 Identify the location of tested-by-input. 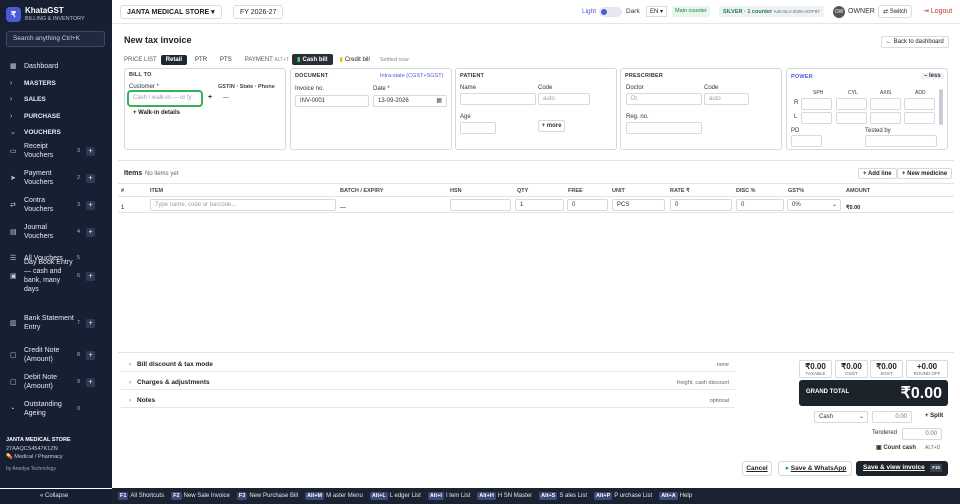
(901, 141).